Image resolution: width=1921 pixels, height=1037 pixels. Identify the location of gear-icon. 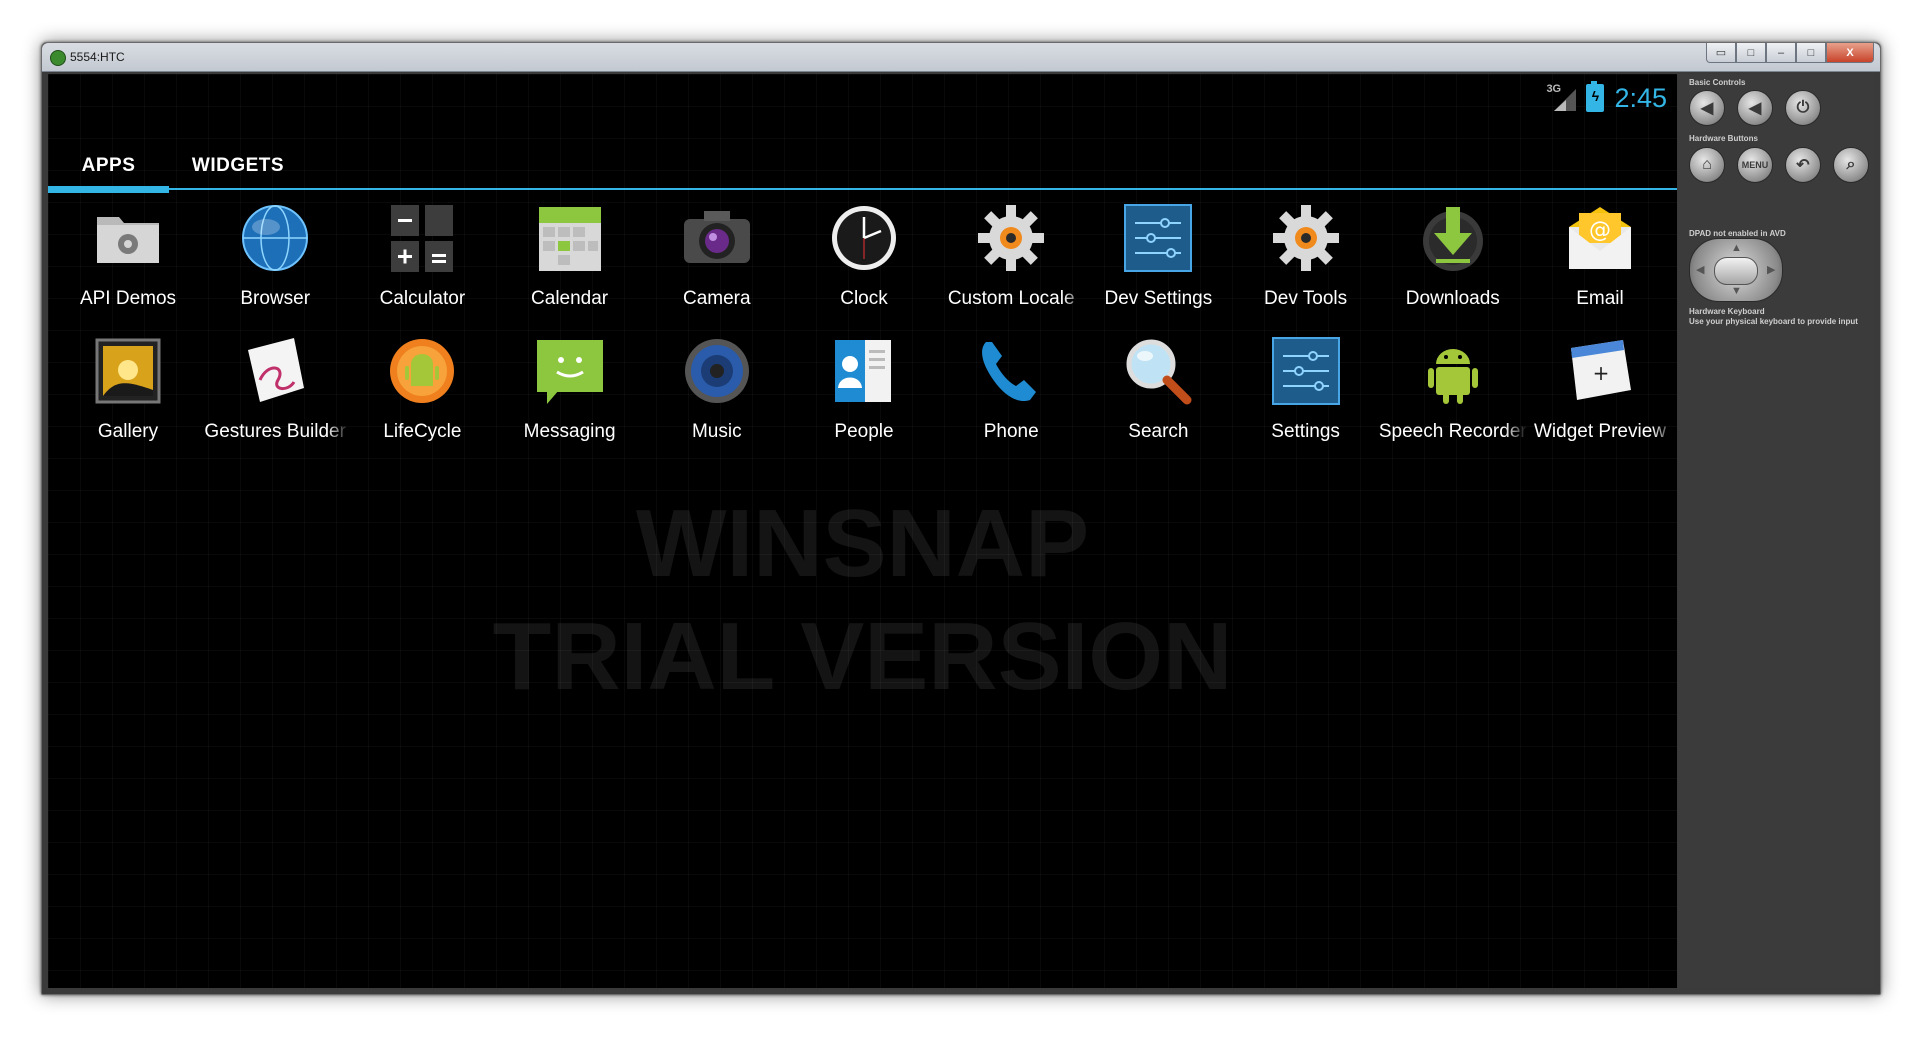
(1011, 238).